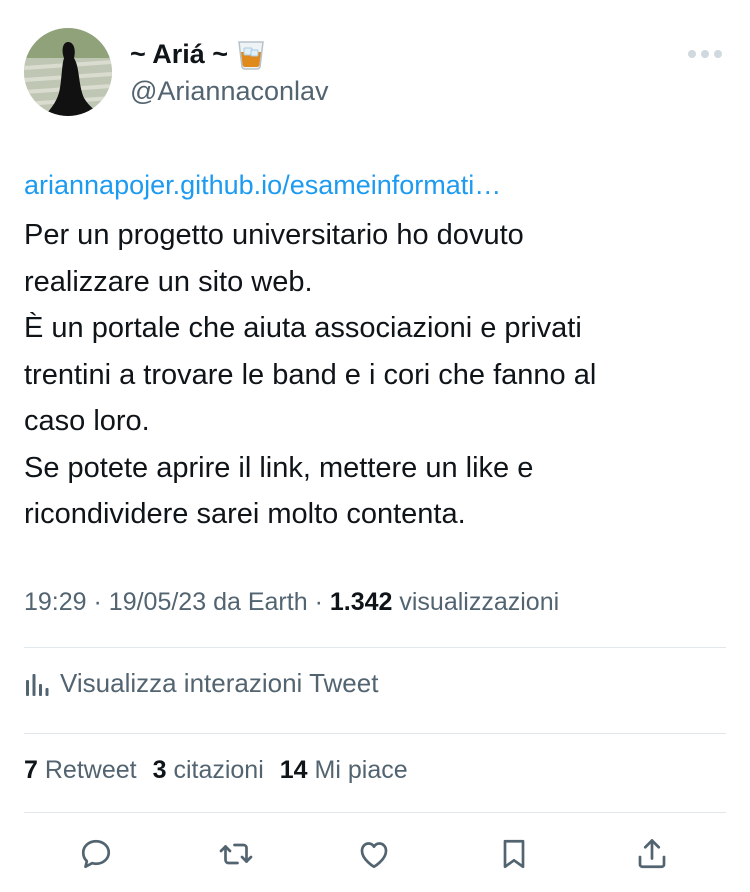 This screenshot has width=750, height=892. I want to click on bookmark-button, so click(514, 854).